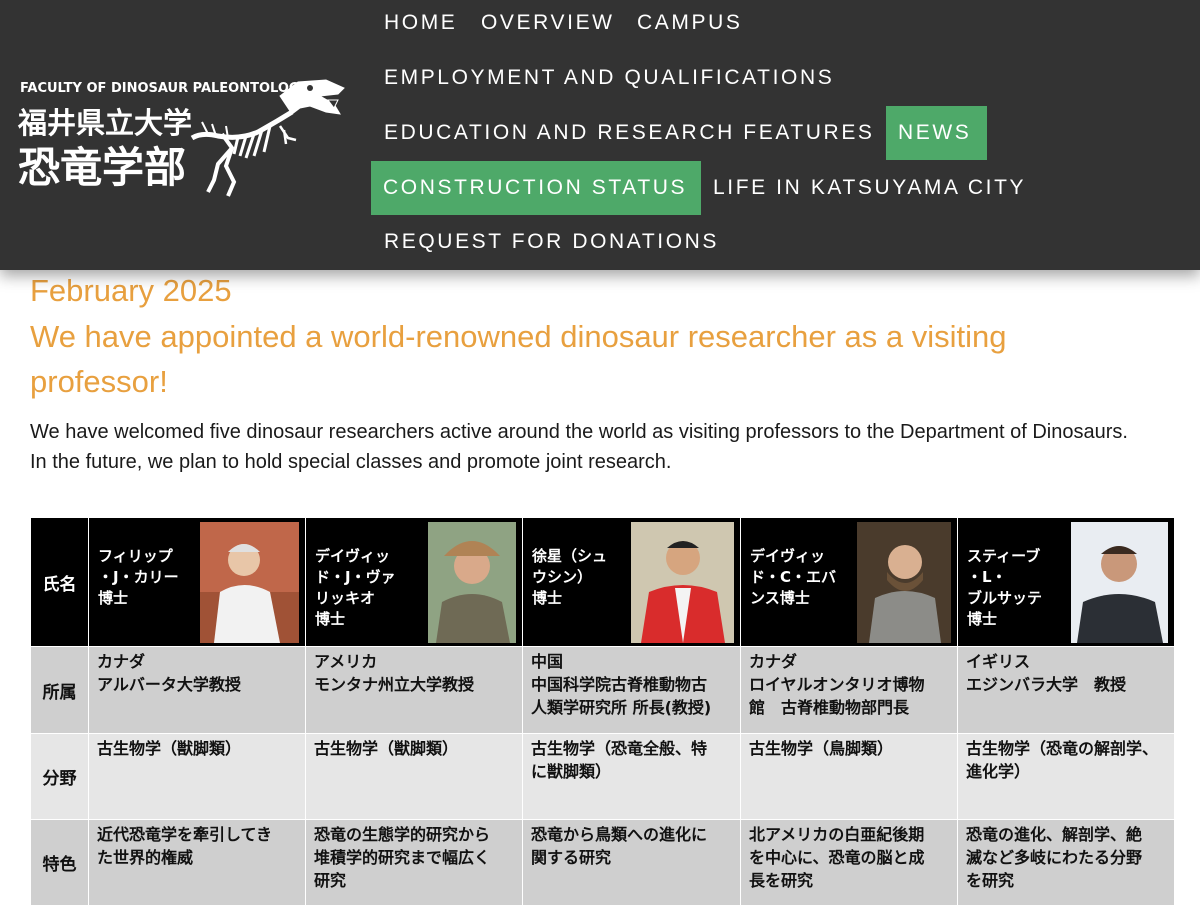 The height and width of the screenshot is (917, 1200). Describe the element at coordinates (102, 167) in the screenshot. I see `logo-japanese-line2: 恐竜学部` at that location.